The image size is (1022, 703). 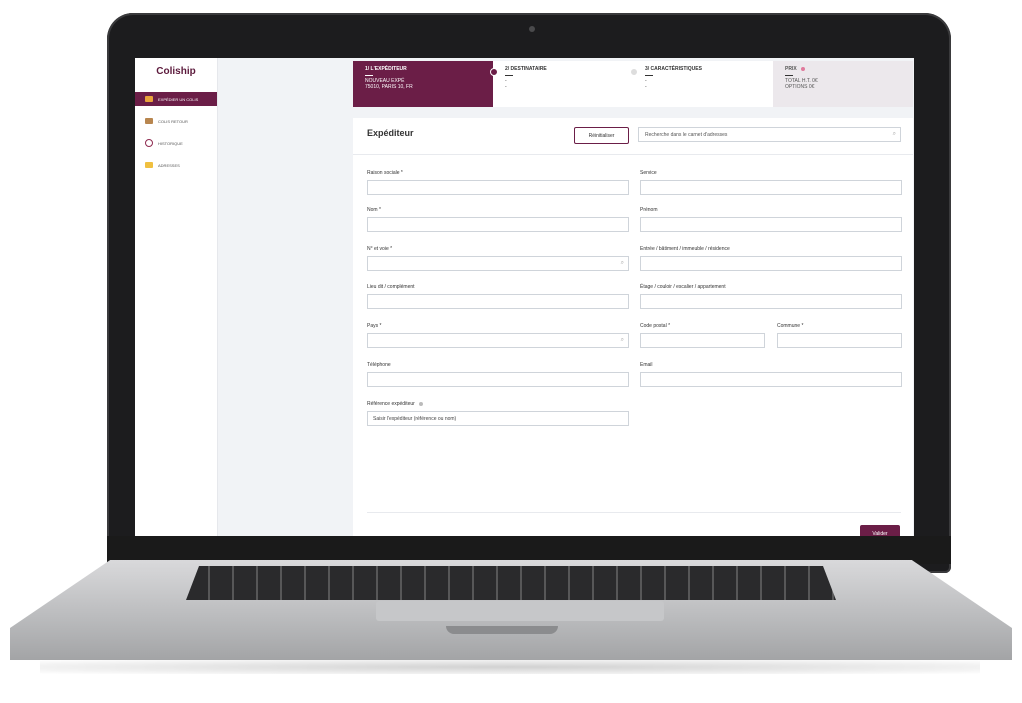 I want to click on prenom-input, so click(x=771, y=224).